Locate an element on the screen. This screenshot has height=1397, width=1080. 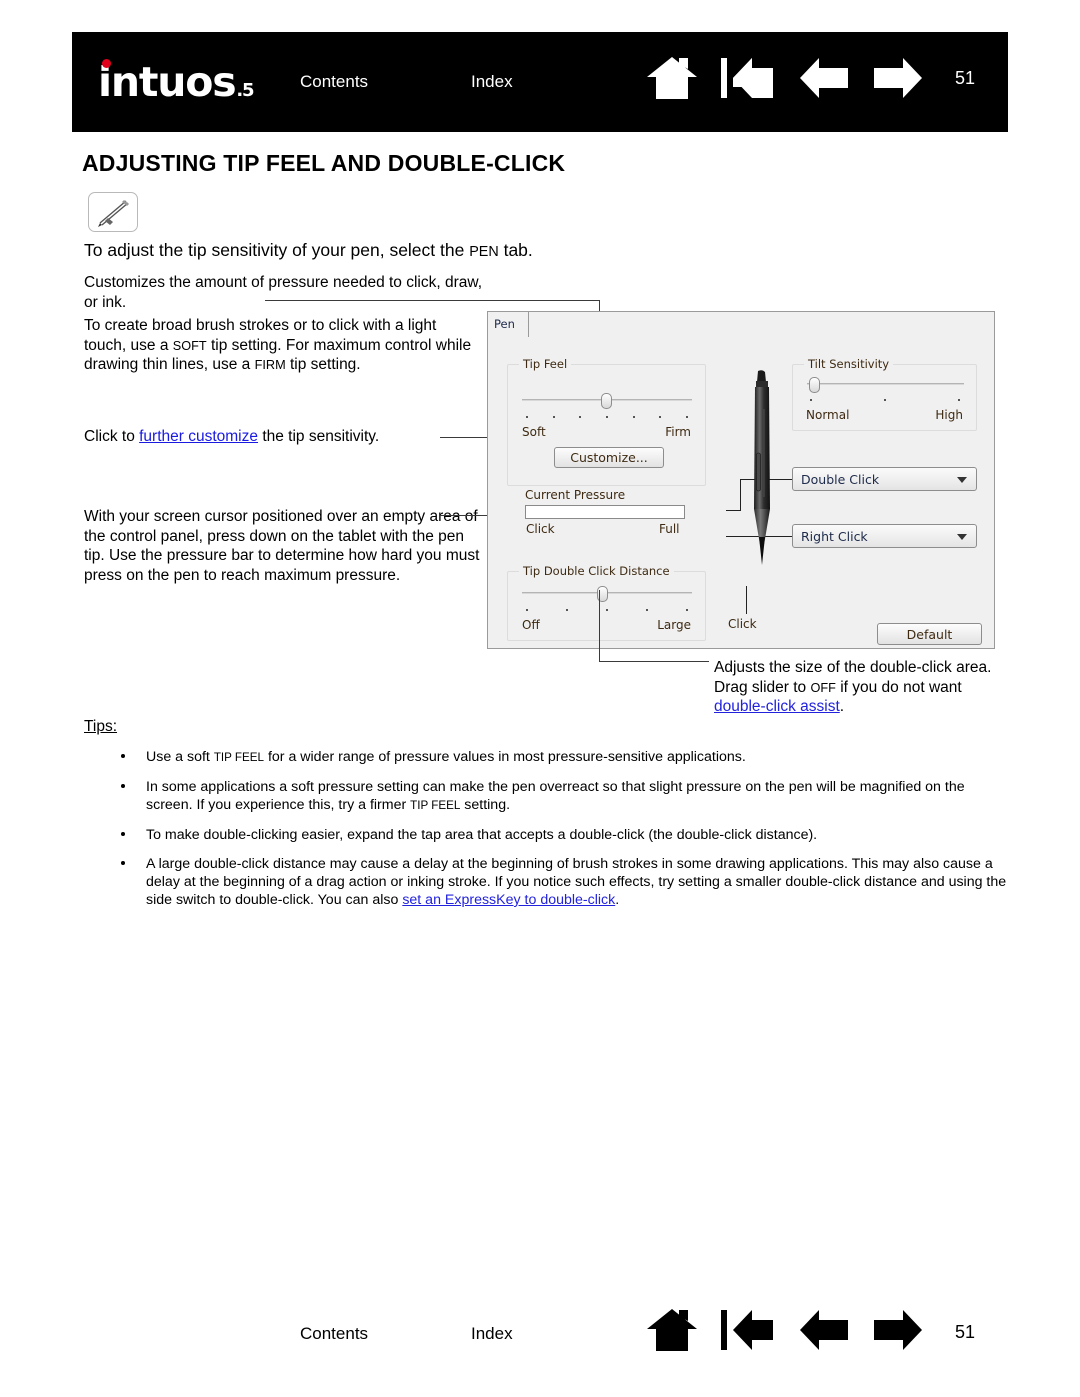
group-tdc-title: Tip Double Click Distance is located at coordinates (596, 571).